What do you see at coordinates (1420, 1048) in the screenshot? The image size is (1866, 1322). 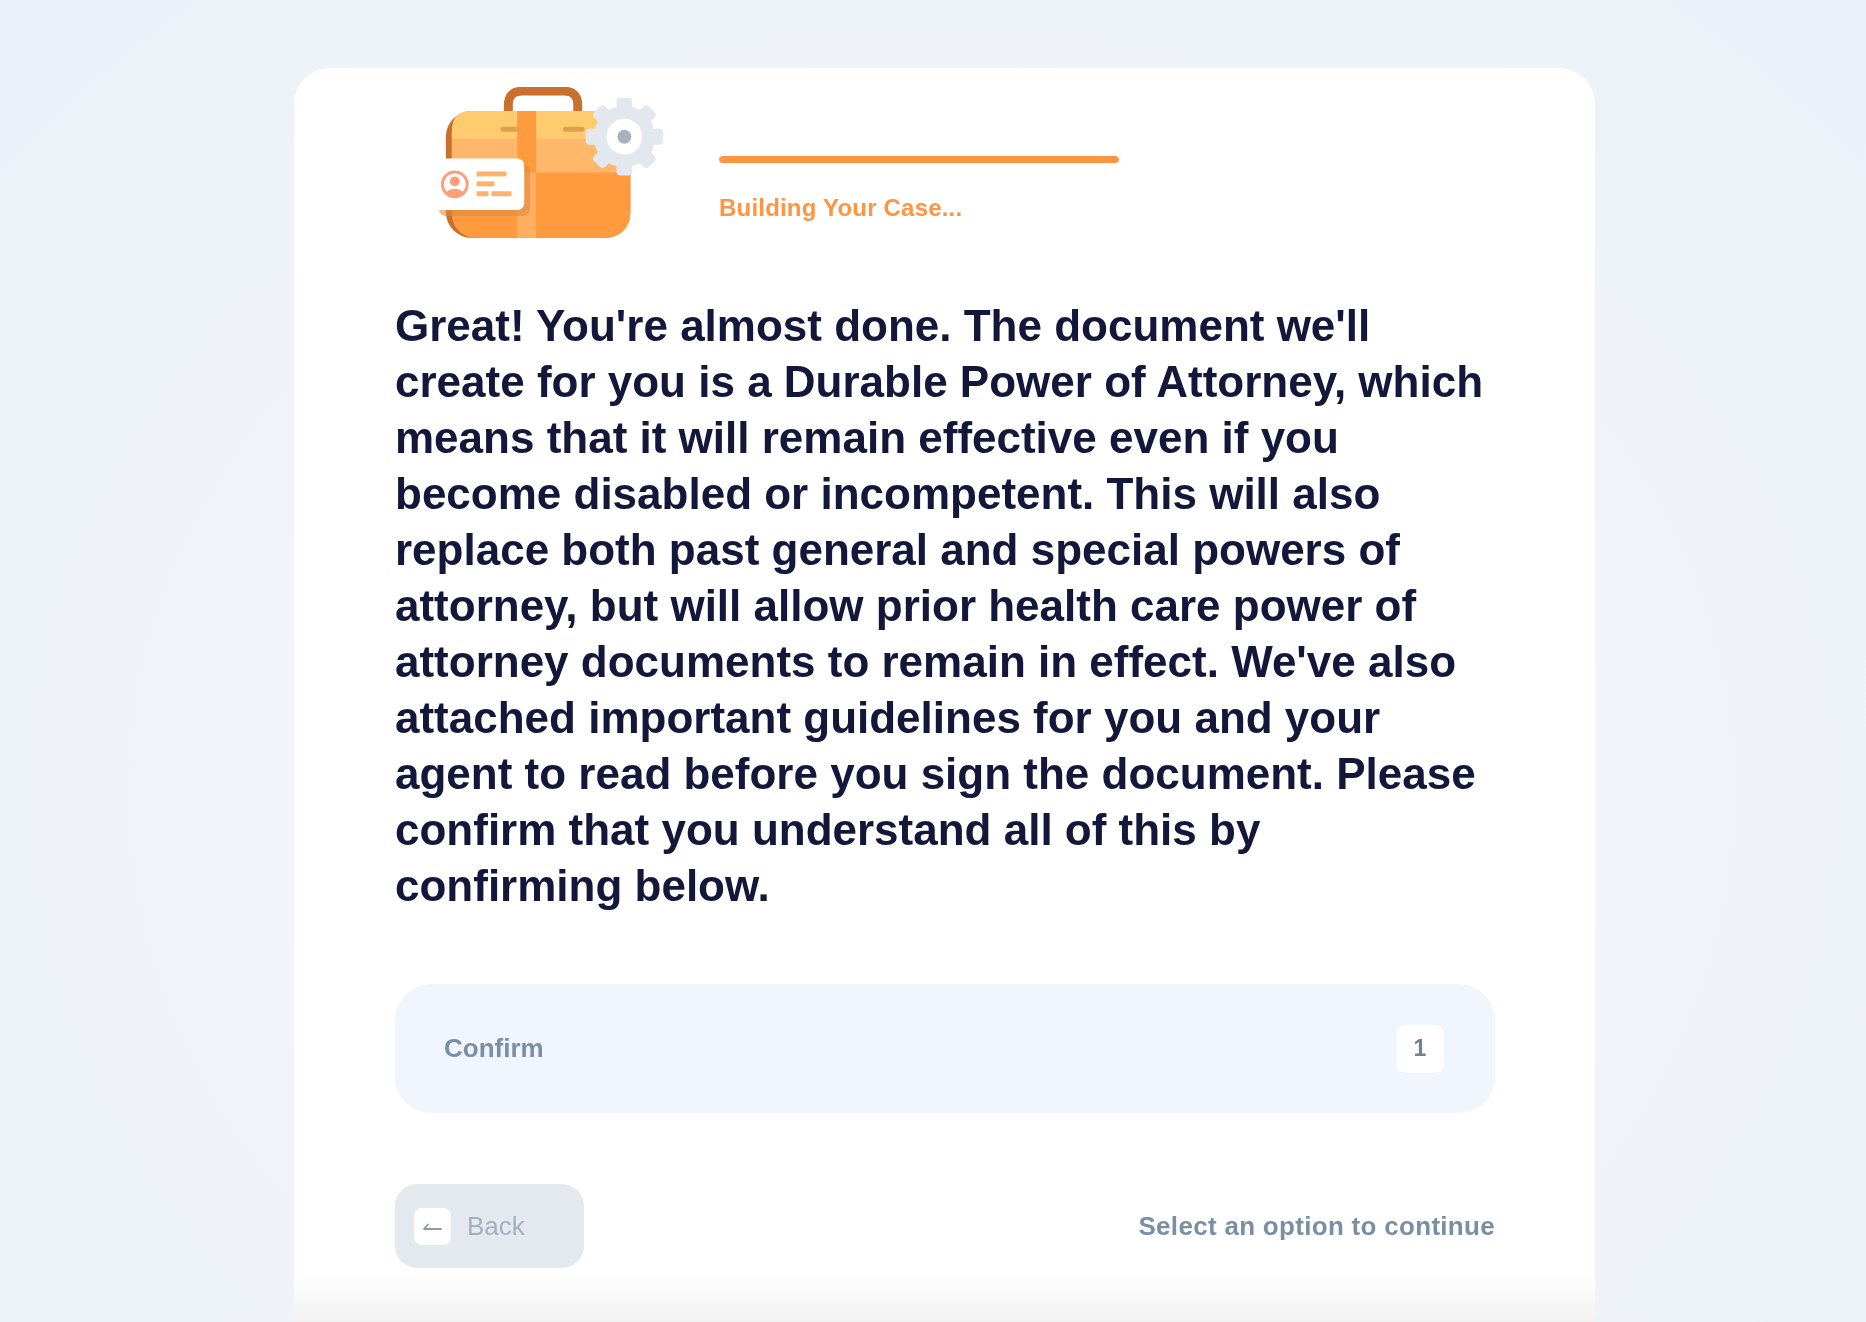 I see `shortcut-key: 1` at bounding box center [1420, 1048].